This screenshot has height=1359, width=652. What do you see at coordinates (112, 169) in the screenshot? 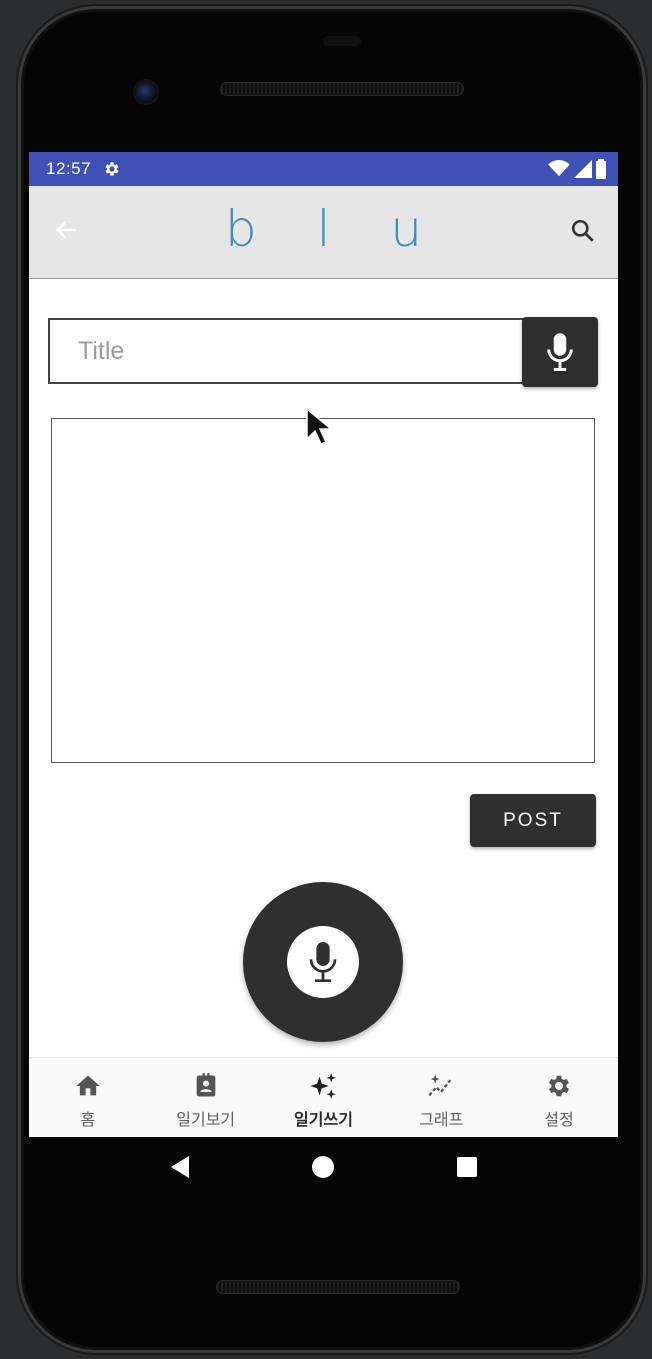
I see `settings-notification-icon` at bounding box center [112, 169].